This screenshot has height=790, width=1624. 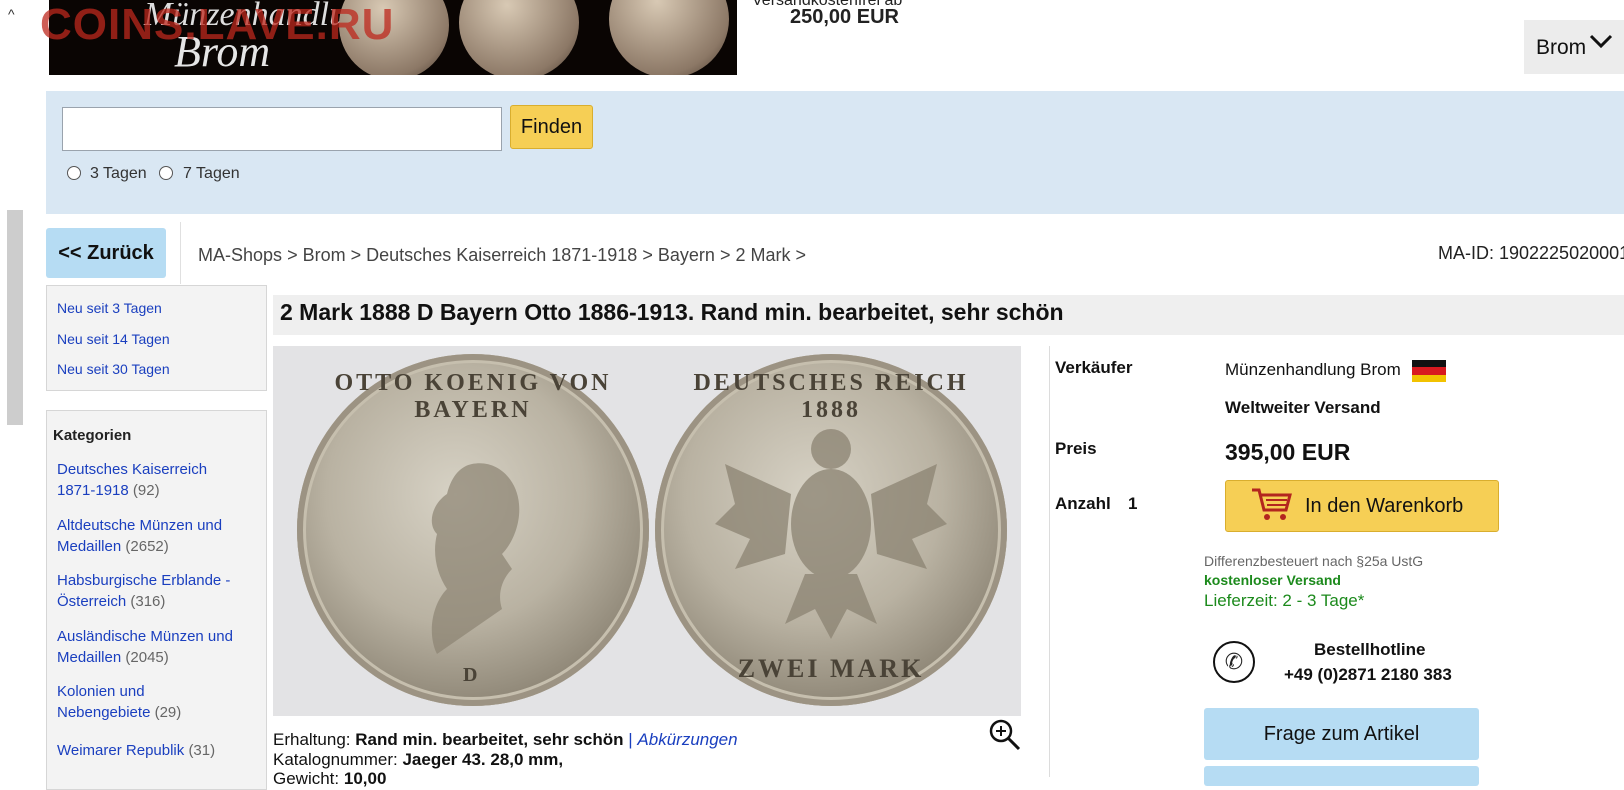 What do you see at coordinates (106, 253) in the screenshot?
I see `back-button: << Zurück` at bounding box center [106, 253].